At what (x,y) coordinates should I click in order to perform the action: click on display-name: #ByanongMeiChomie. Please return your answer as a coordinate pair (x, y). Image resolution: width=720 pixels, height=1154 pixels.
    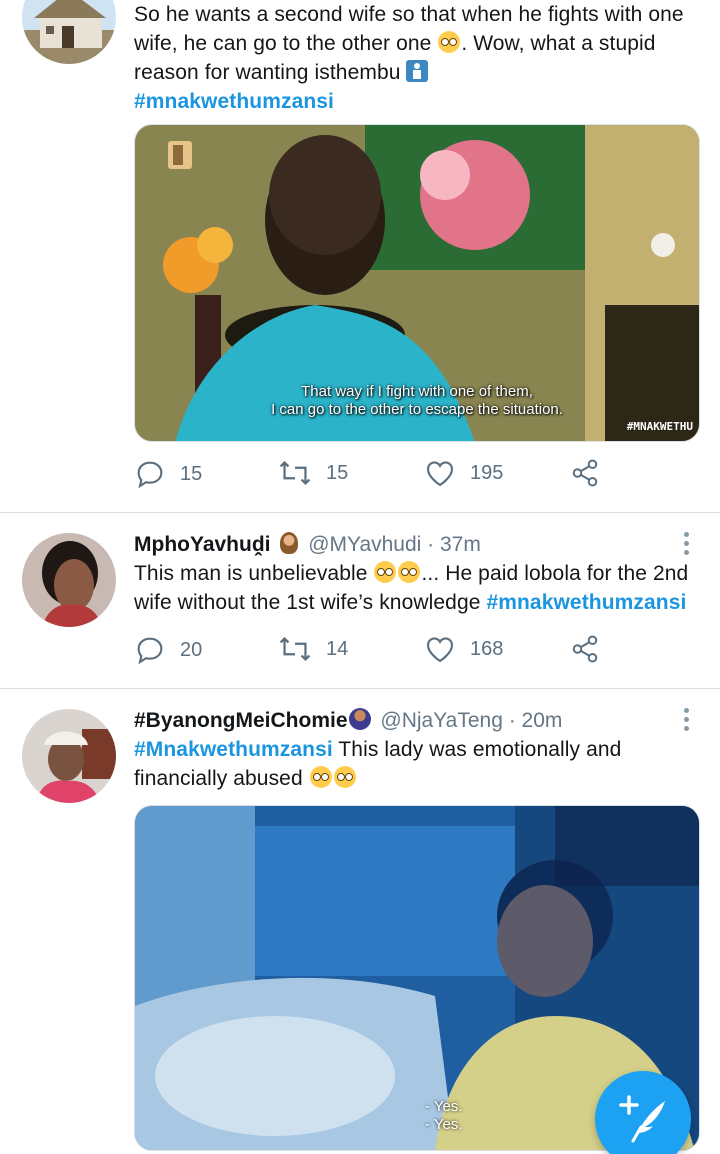
    Looking at the image, I should click on (241, 720).